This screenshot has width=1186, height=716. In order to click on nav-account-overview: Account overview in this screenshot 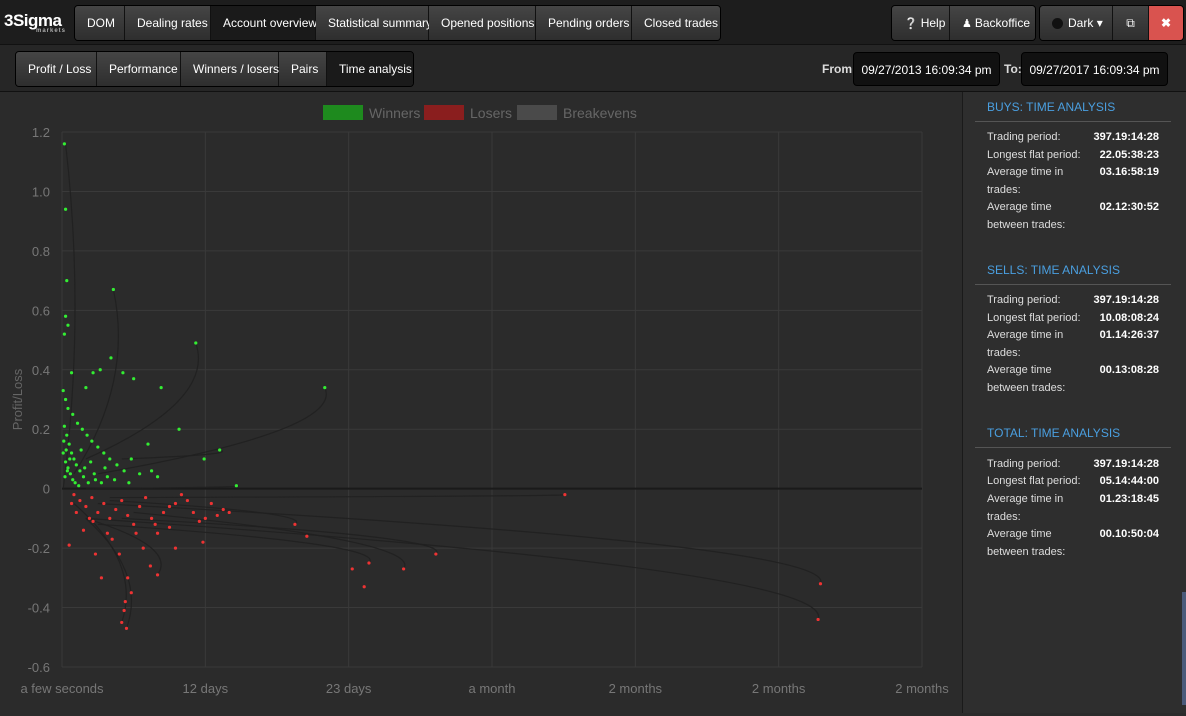, I will do `click(264, 23)`.